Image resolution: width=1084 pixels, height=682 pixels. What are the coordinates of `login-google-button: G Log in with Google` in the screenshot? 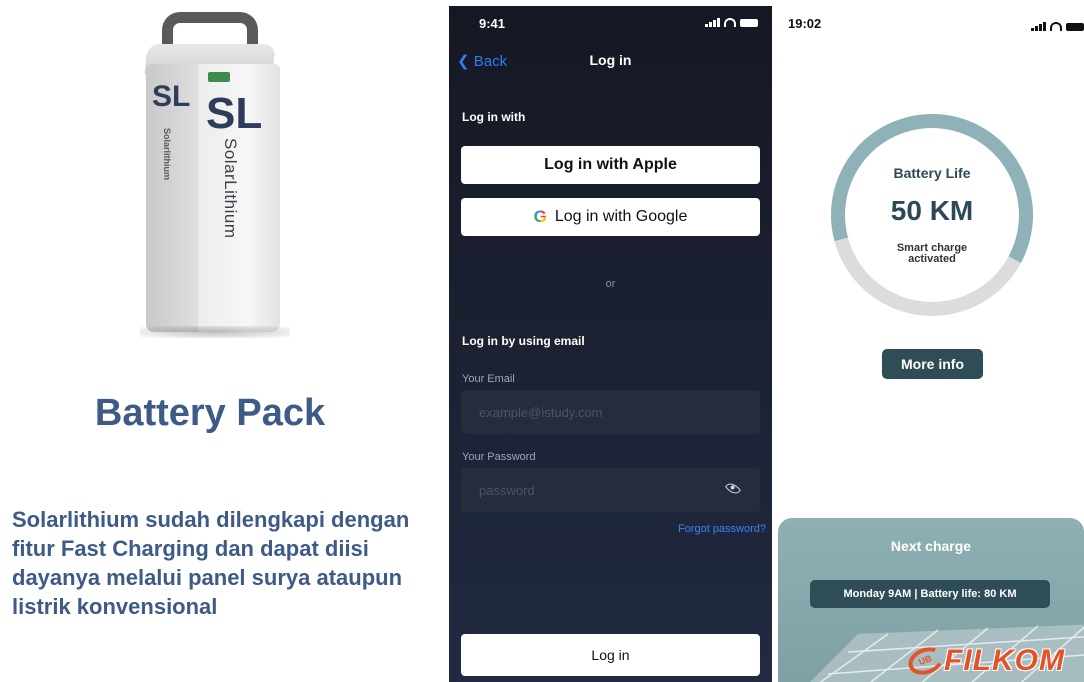 It's located at (610, 217).